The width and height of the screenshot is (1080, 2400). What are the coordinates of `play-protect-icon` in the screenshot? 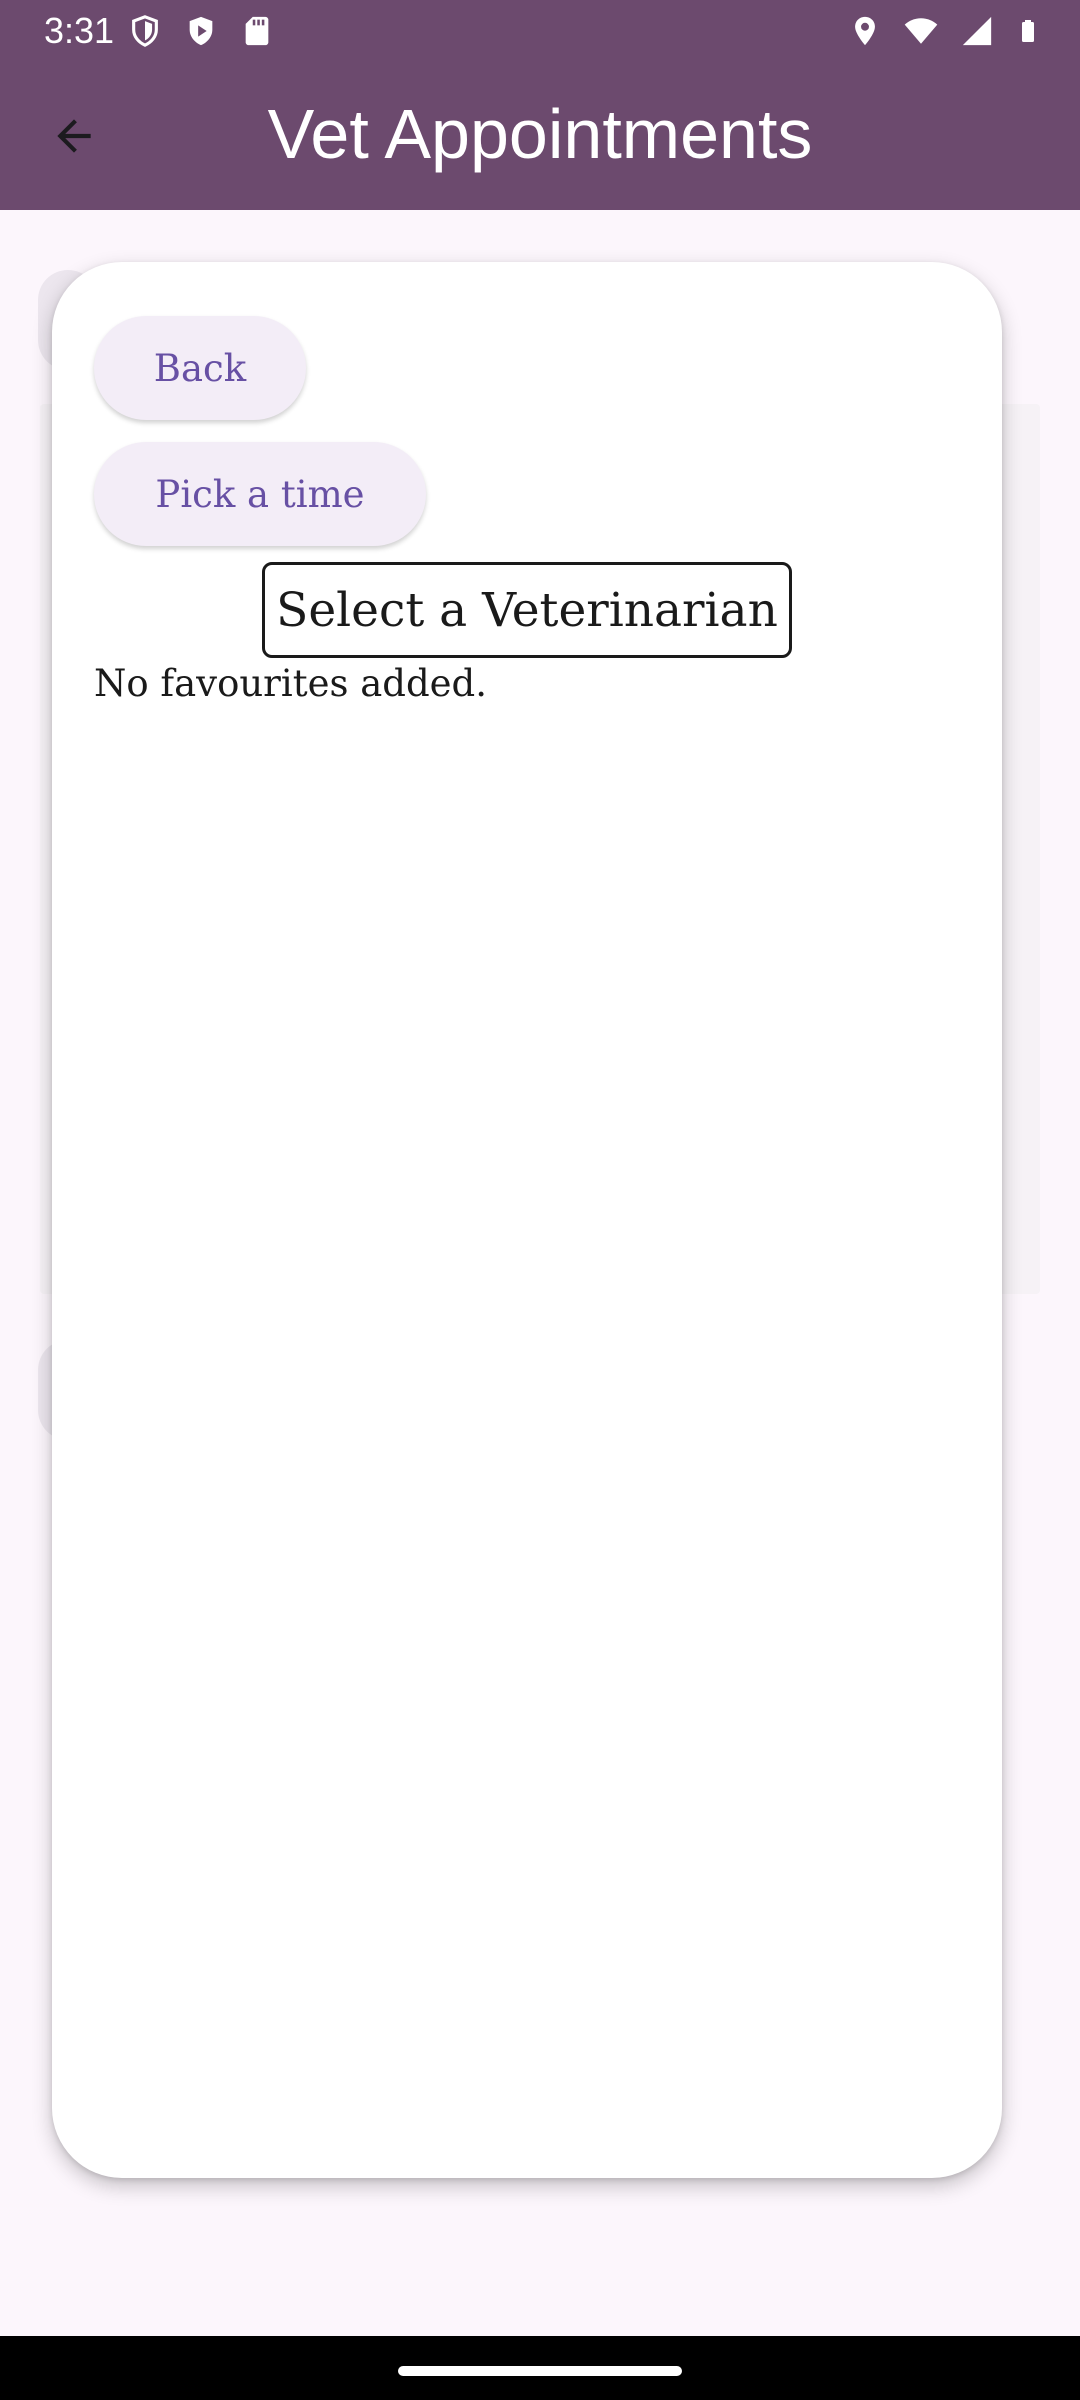 It's located at (201, 31).